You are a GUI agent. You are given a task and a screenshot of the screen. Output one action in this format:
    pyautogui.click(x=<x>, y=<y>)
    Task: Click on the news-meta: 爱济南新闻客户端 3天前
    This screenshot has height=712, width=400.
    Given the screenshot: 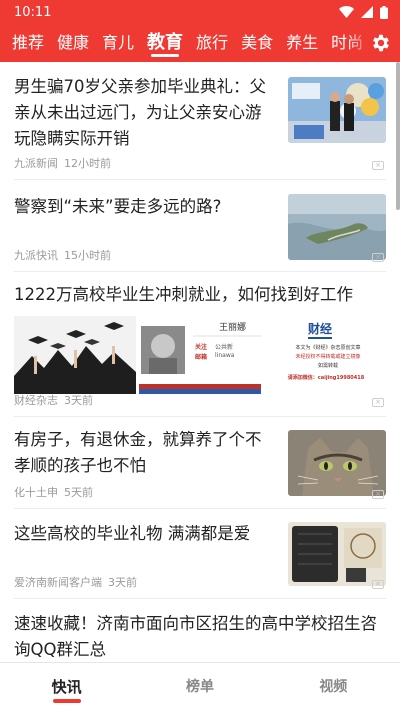 What is the action you would take?
    pyautogui.click(x=75, y=582)
    